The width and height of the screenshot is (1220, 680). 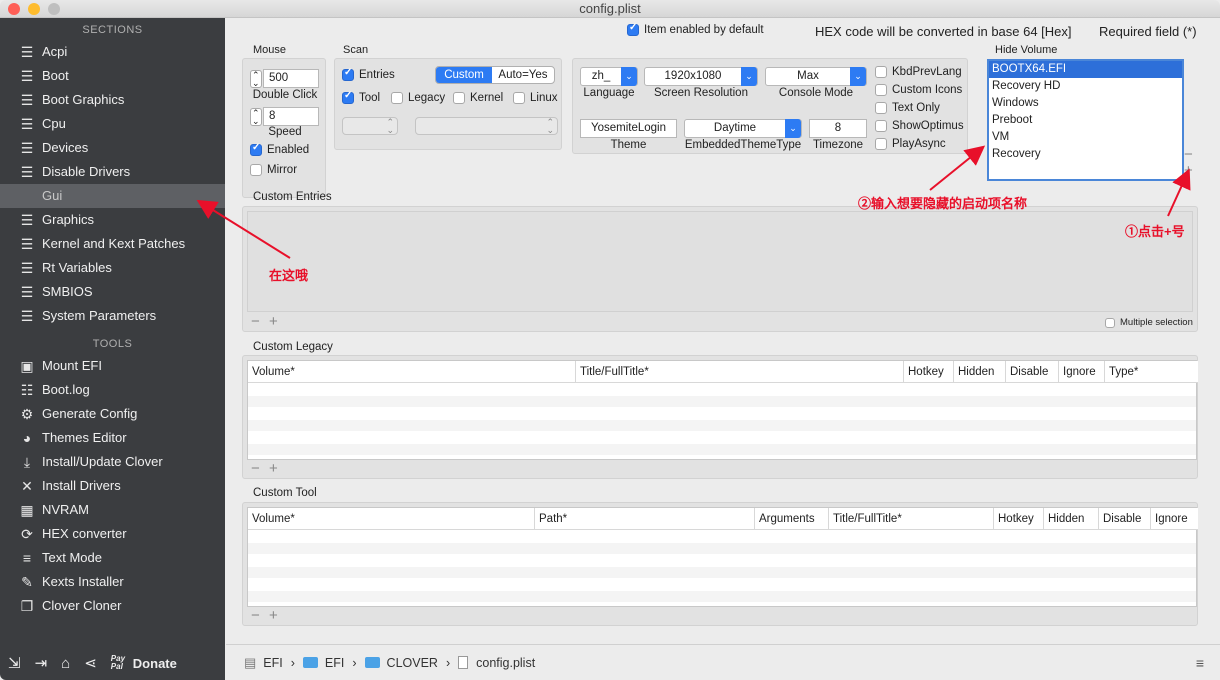 I want to click on annotation-here: 在这哦, so click(x=289, y=275).